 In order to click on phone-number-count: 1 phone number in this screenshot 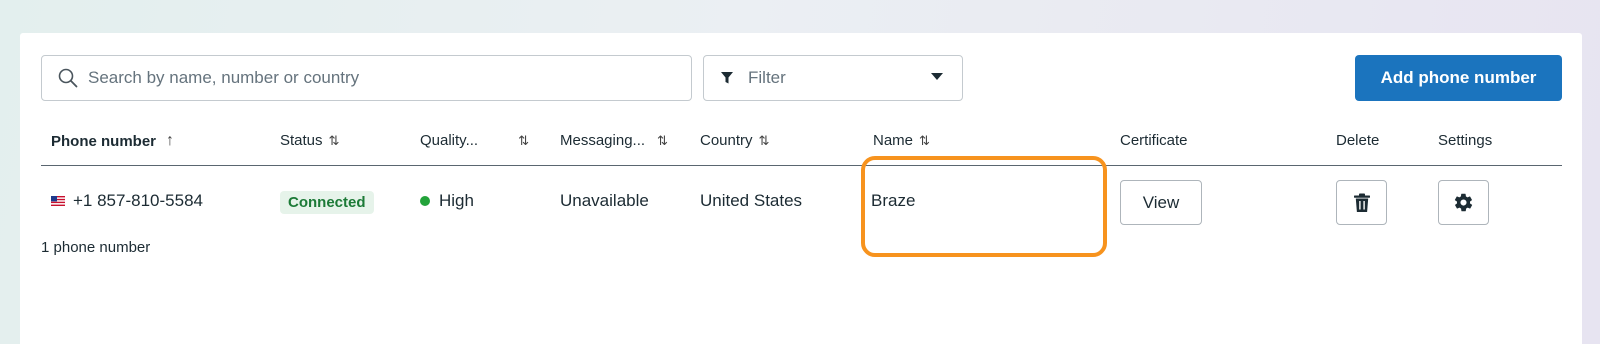, I will do `click(96, 247)`.